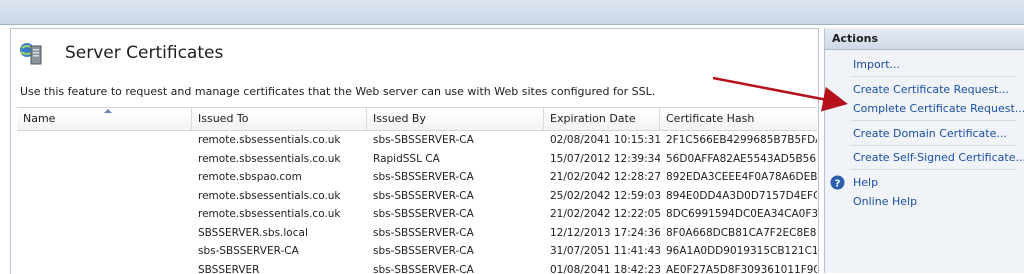  I want to click on cell-expiration-date: 12/12/2013 17:24:36, so click(602, 233).